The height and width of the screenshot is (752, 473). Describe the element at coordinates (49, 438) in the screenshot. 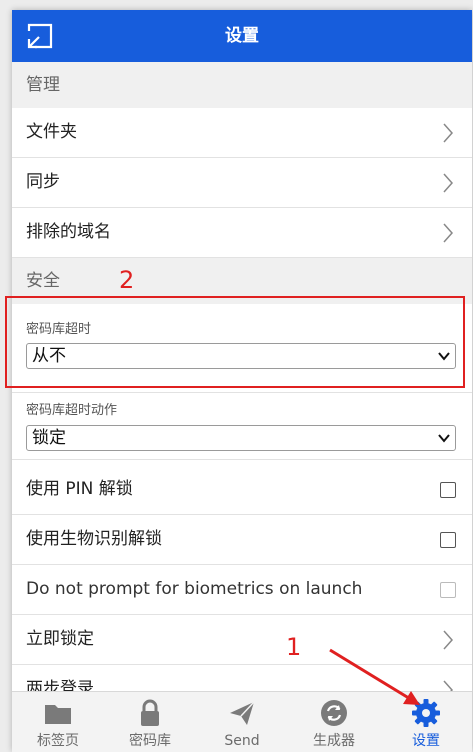

I see `timeout-action-value: 锁定` at that location.